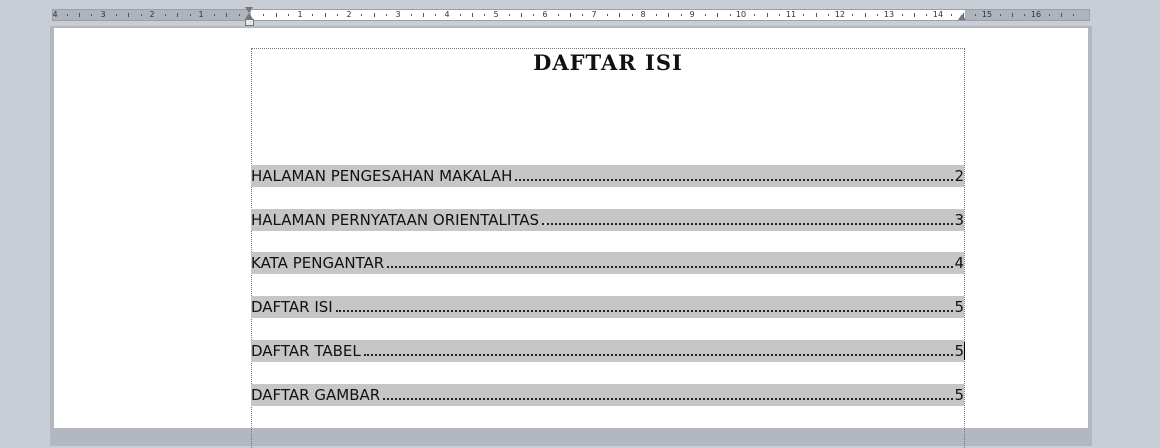 The height and width of the screenshot is (448, 1160). Describe the element at coordinates (643, 14) in the screenshot. I see `ruler-number: 8` at that location.